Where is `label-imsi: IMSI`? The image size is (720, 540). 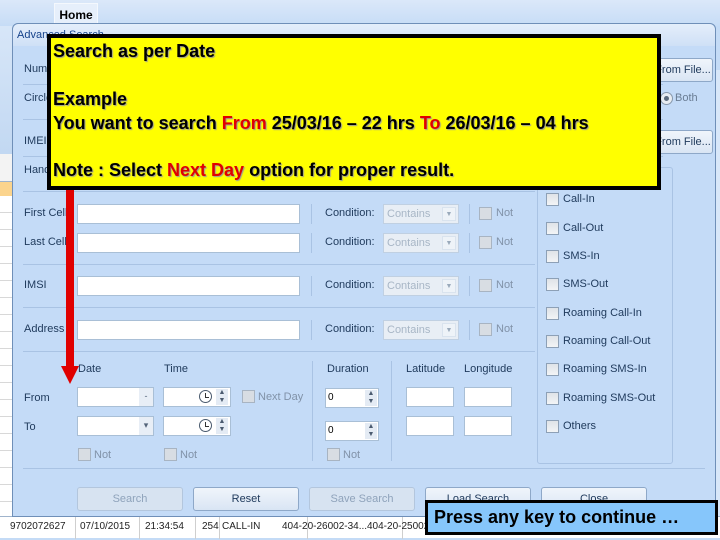
label-imsi: IMSI is located at coordinates (35, 285).